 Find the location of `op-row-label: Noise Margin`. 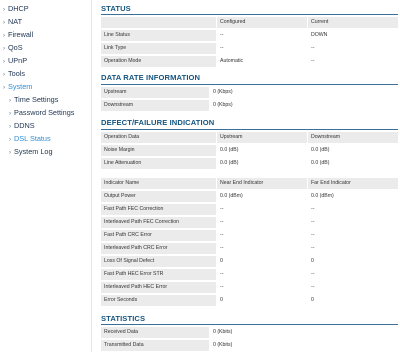

op-row-label: Noise Margin is located at coordinates (158, 150).